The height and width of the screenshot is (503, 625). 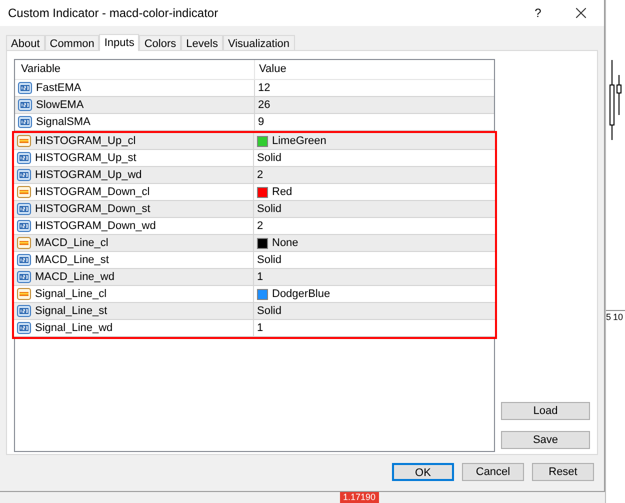 I want to click on close-icon, so click(x=581, y=13).